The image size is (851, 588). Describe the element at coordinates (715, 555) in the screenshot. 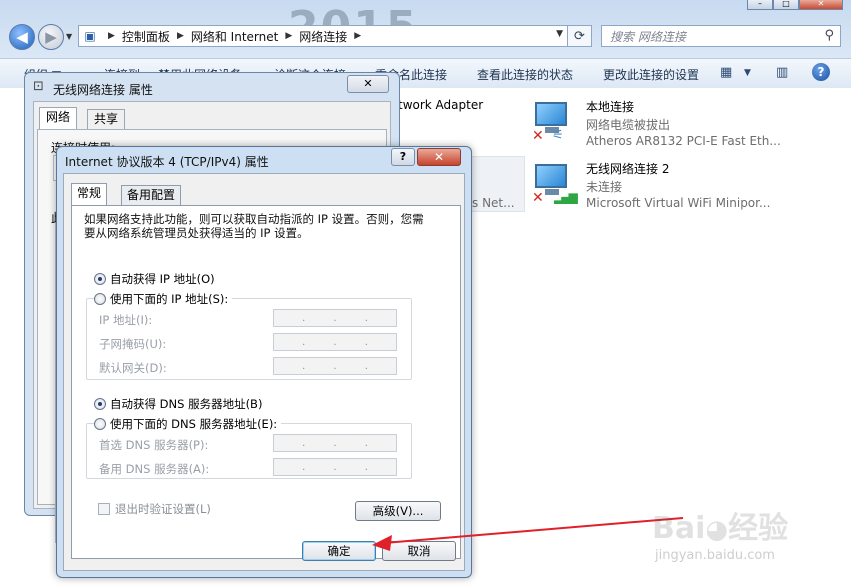

I see `baidu-watermark-url: jingyan.baidu.com` at that location.